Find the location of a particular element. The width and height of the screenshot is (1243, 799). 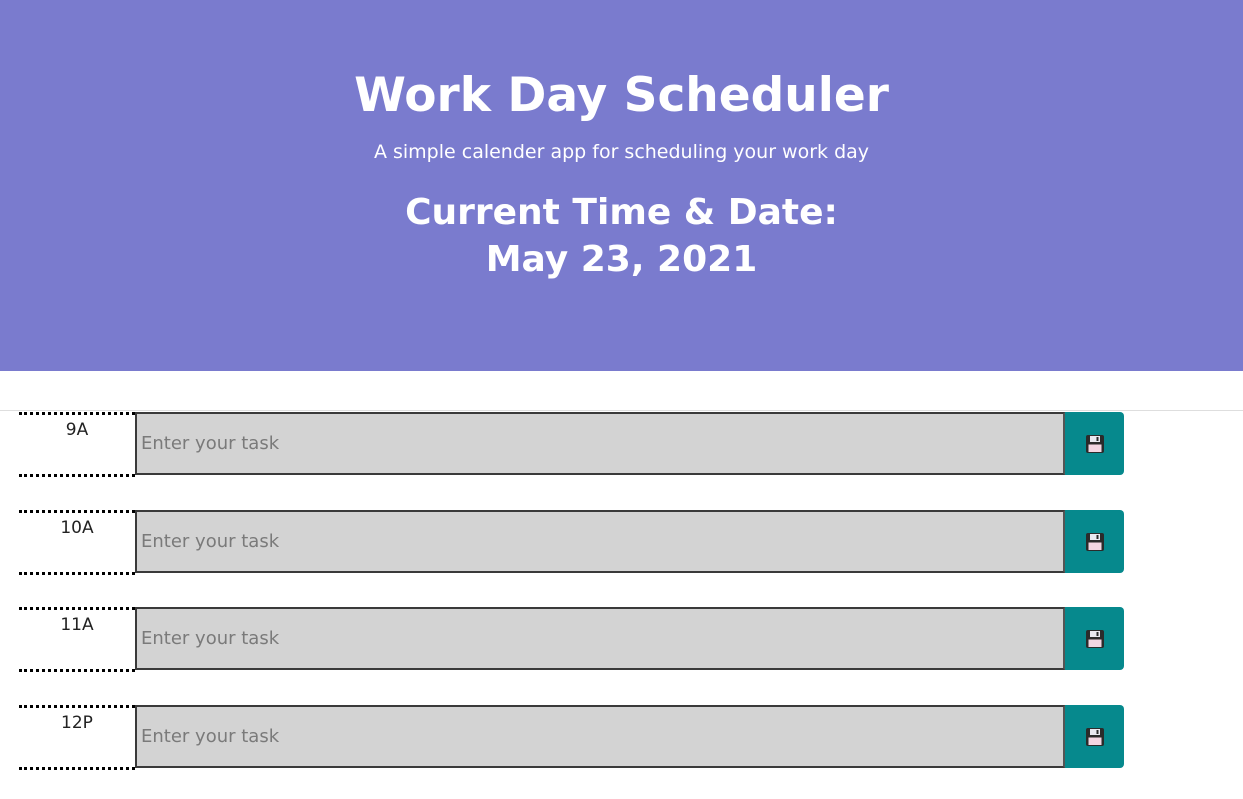

current-date: May 23, 2021 is located at coordinates (621, 259).